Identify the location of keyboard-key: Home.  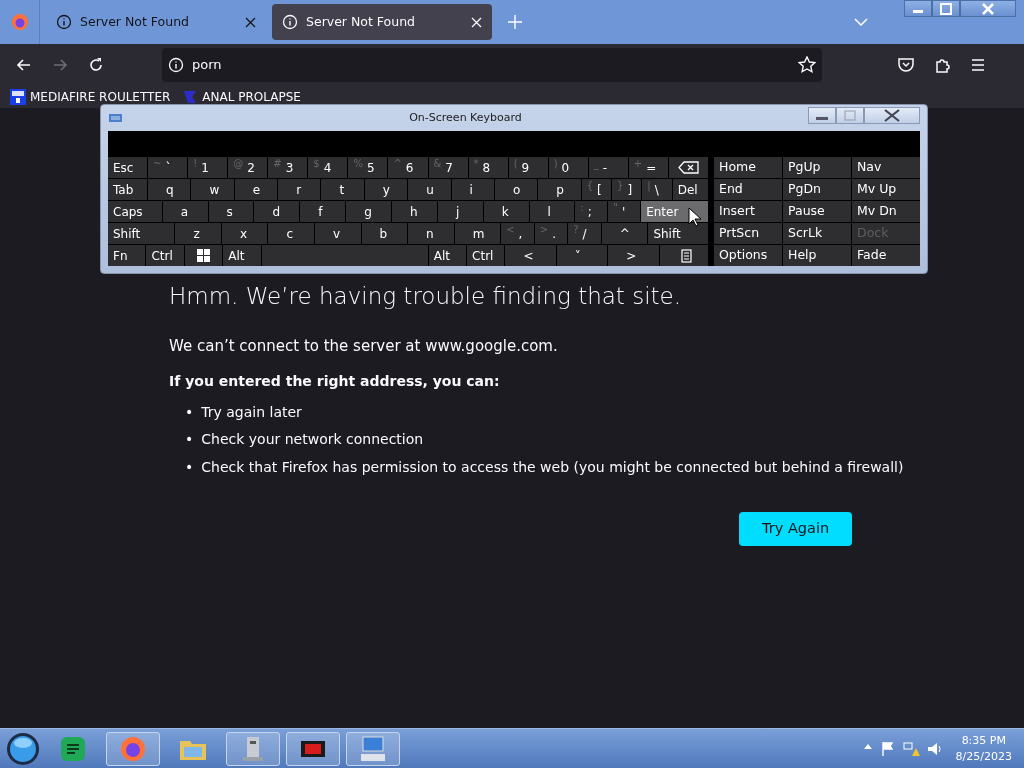
(748, 167).